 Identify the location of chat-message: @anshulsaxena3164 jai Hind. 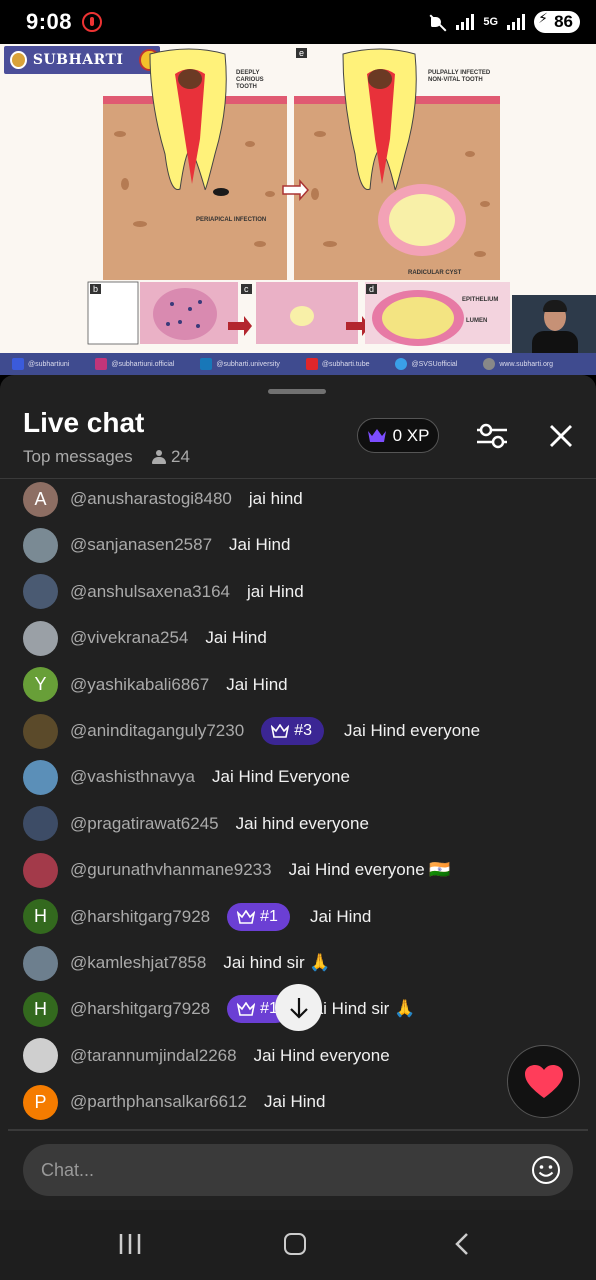
(163, 592).